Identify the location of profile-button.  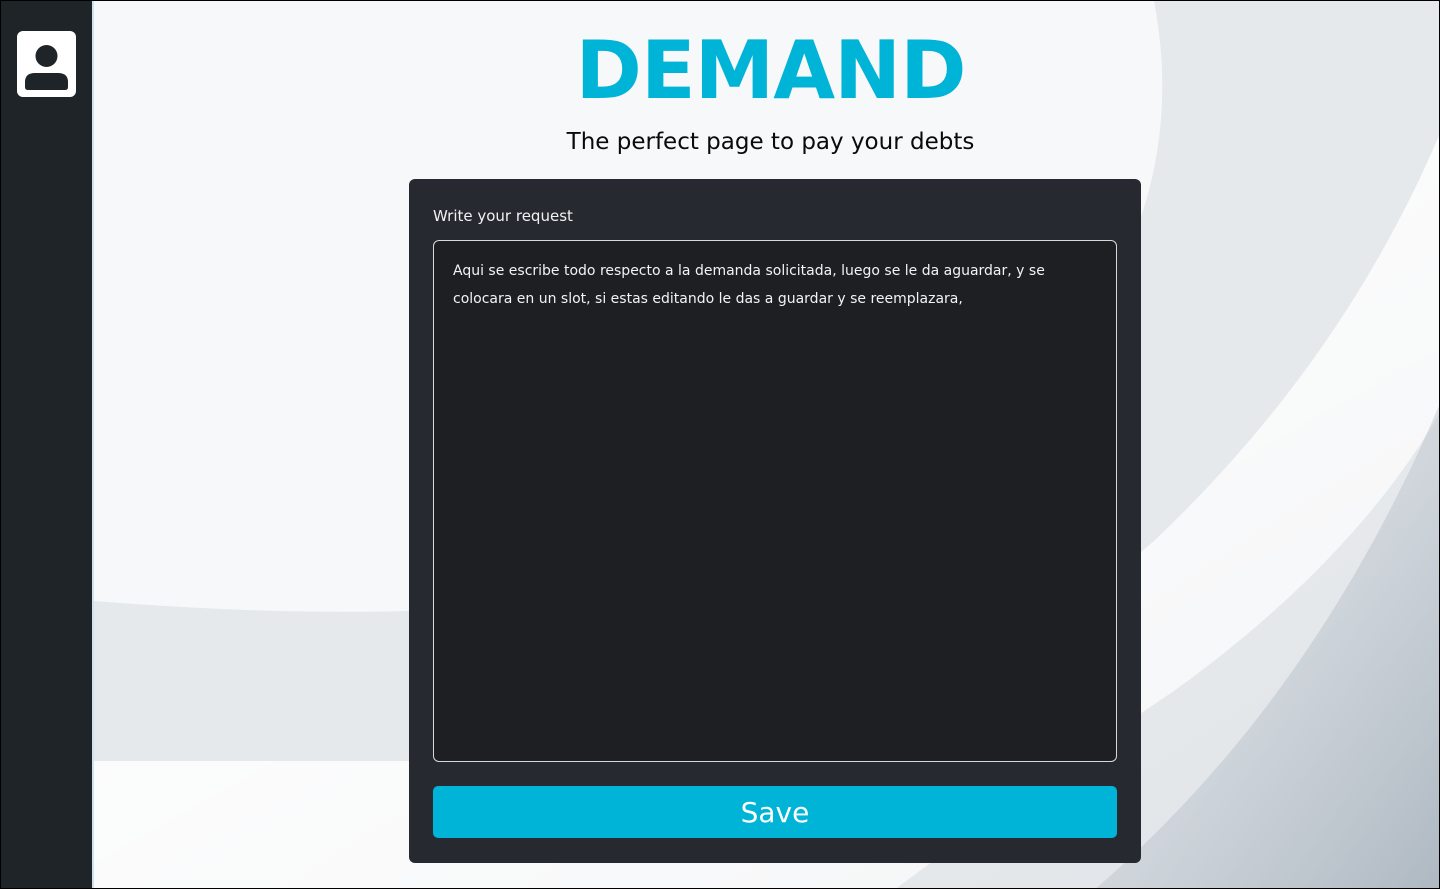
(46, 64).